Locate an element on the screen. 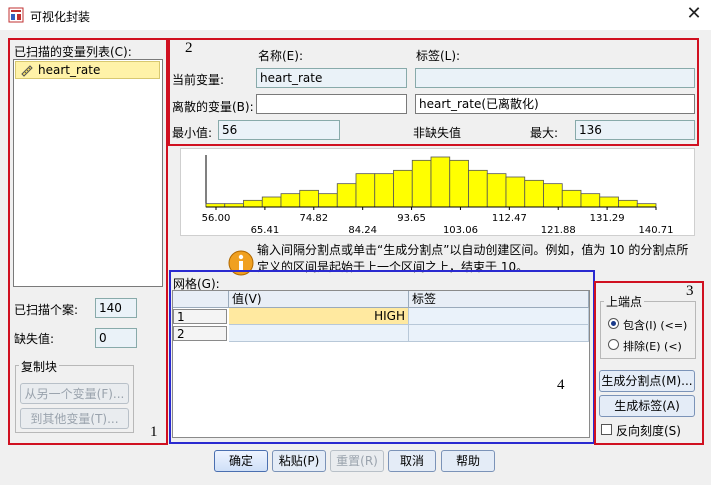 The width and height of the screenshot is (711, 485). help-button: 帮助 is located at coordinates (468, 461).